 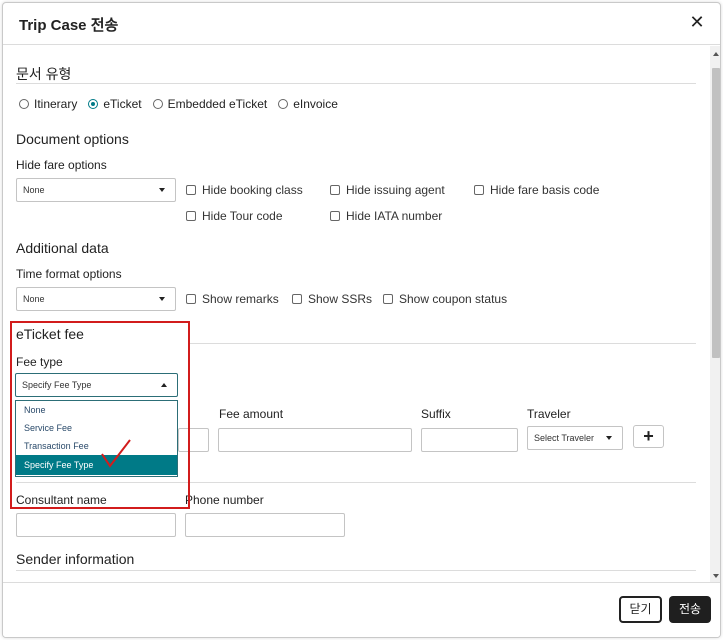 What do you see at coordinates (244, 190) in the screenshot?
I see `checkbox-hide-booking-class: Hide booking class` at bounding box center [244, 190].